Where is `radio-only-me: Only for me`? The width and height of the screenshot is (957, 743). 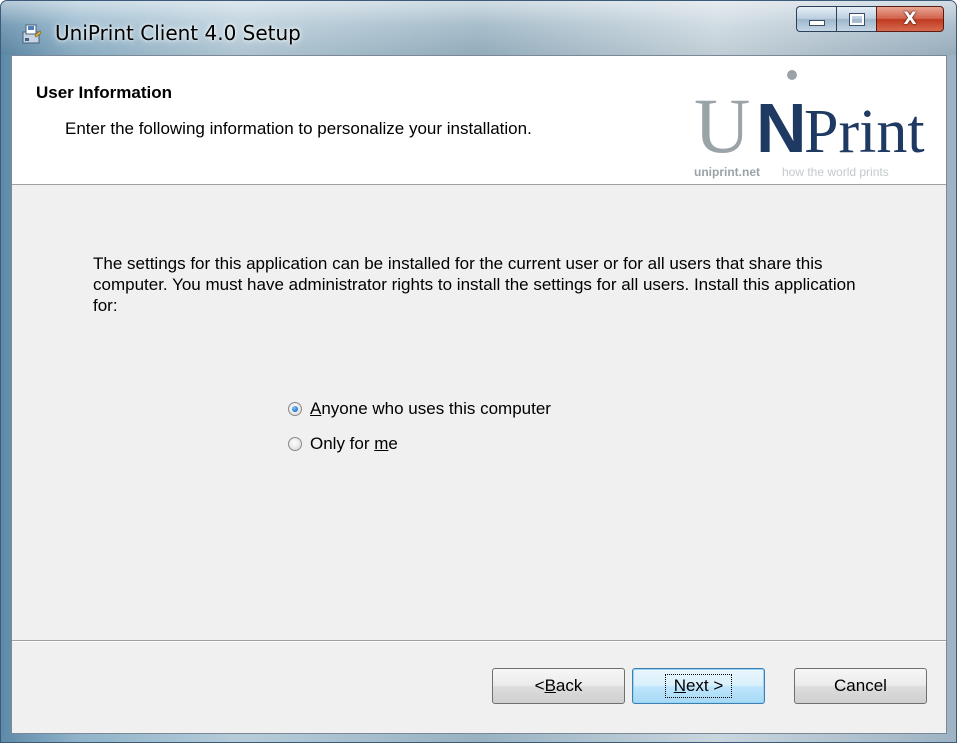 radio-only-me: Only for me is located at coordinates (343, 444).